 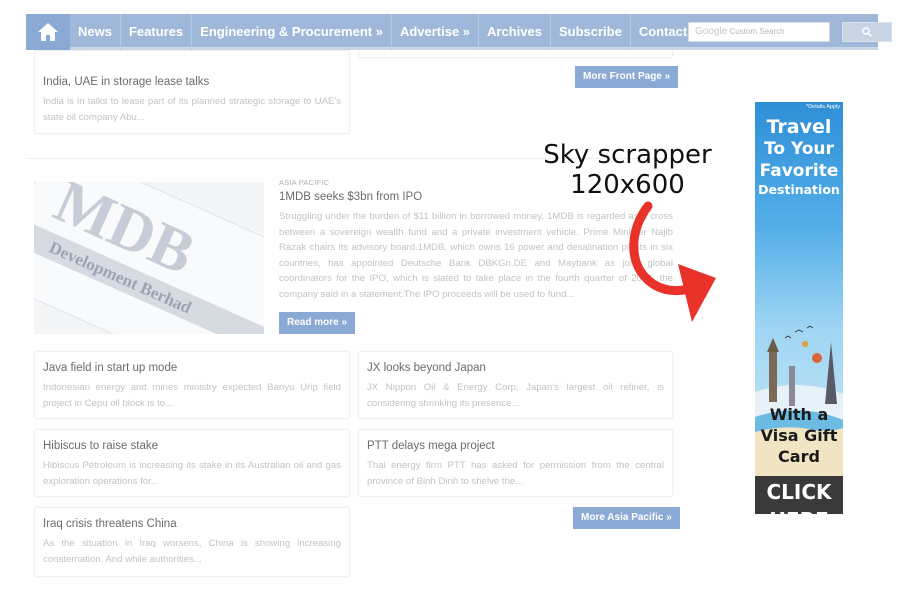 I want to click on curved-arrow-icon, so click(x=672, y=261).